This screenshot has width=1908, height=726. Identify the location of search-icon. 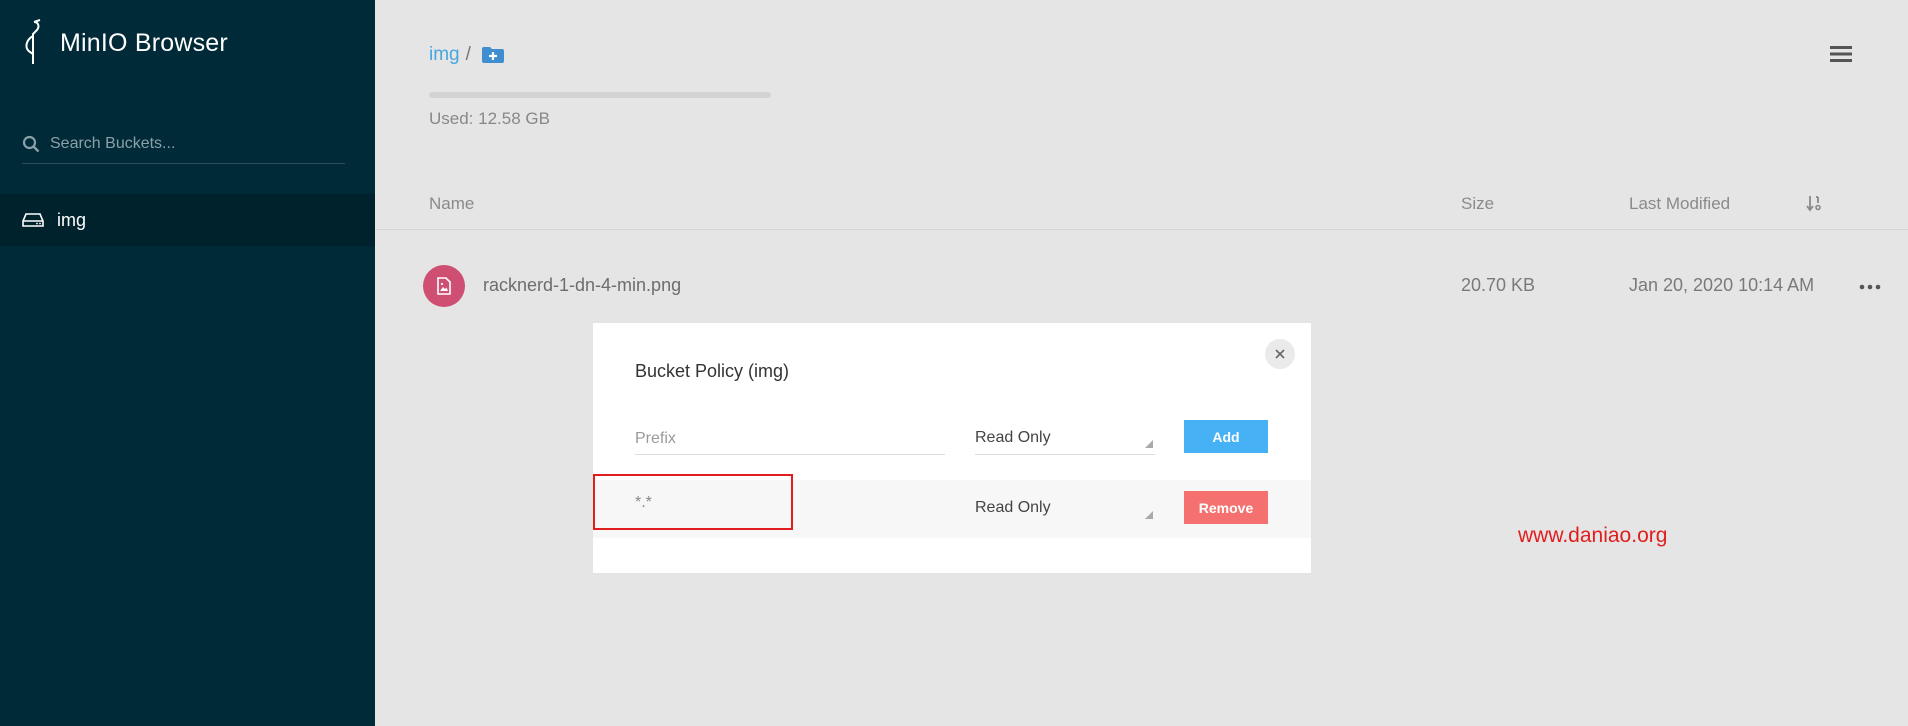
(31, 143).